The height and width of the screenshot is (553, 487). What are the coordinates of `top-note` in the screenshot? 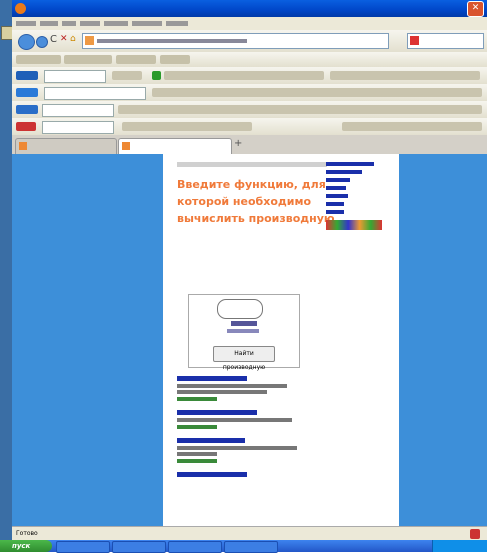 It's located at (252, 164).